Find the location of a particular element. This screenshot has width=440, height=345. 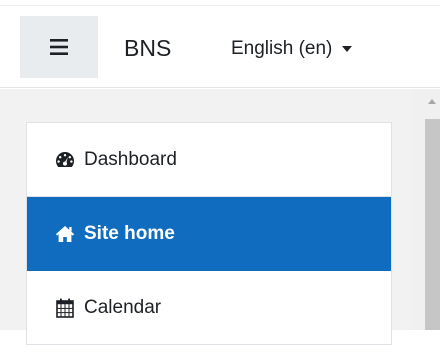

tachometer-icon is located at coordinates (65, 160).